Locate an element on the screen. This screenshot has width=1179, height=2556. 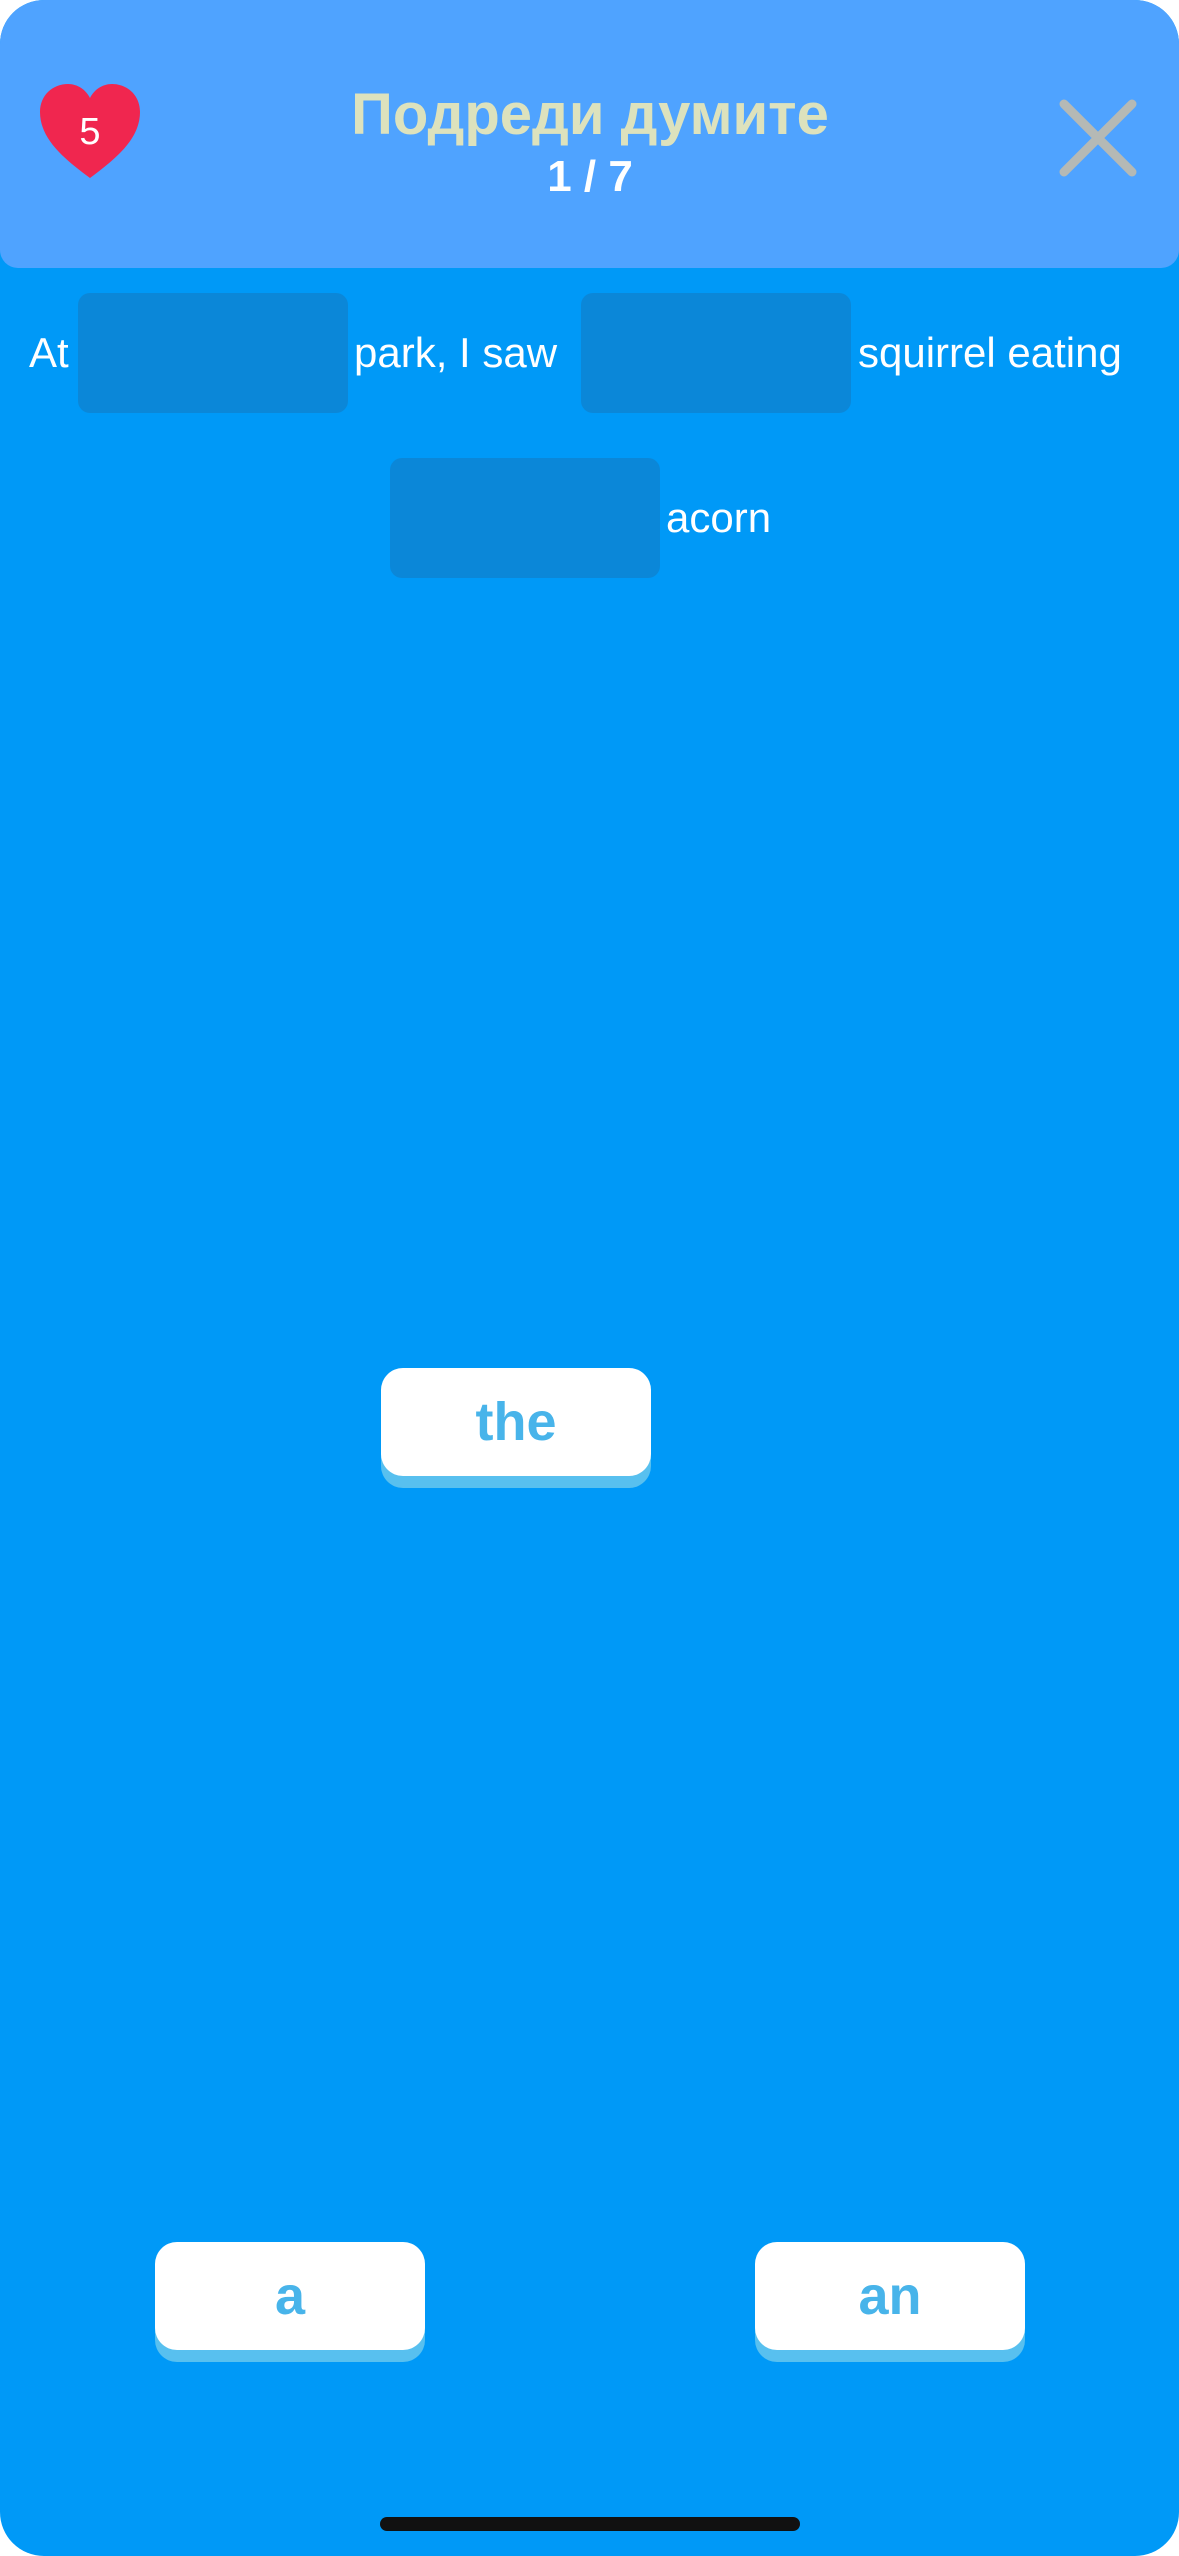
word-tile-a: a is located at coordinates (290, 2296).